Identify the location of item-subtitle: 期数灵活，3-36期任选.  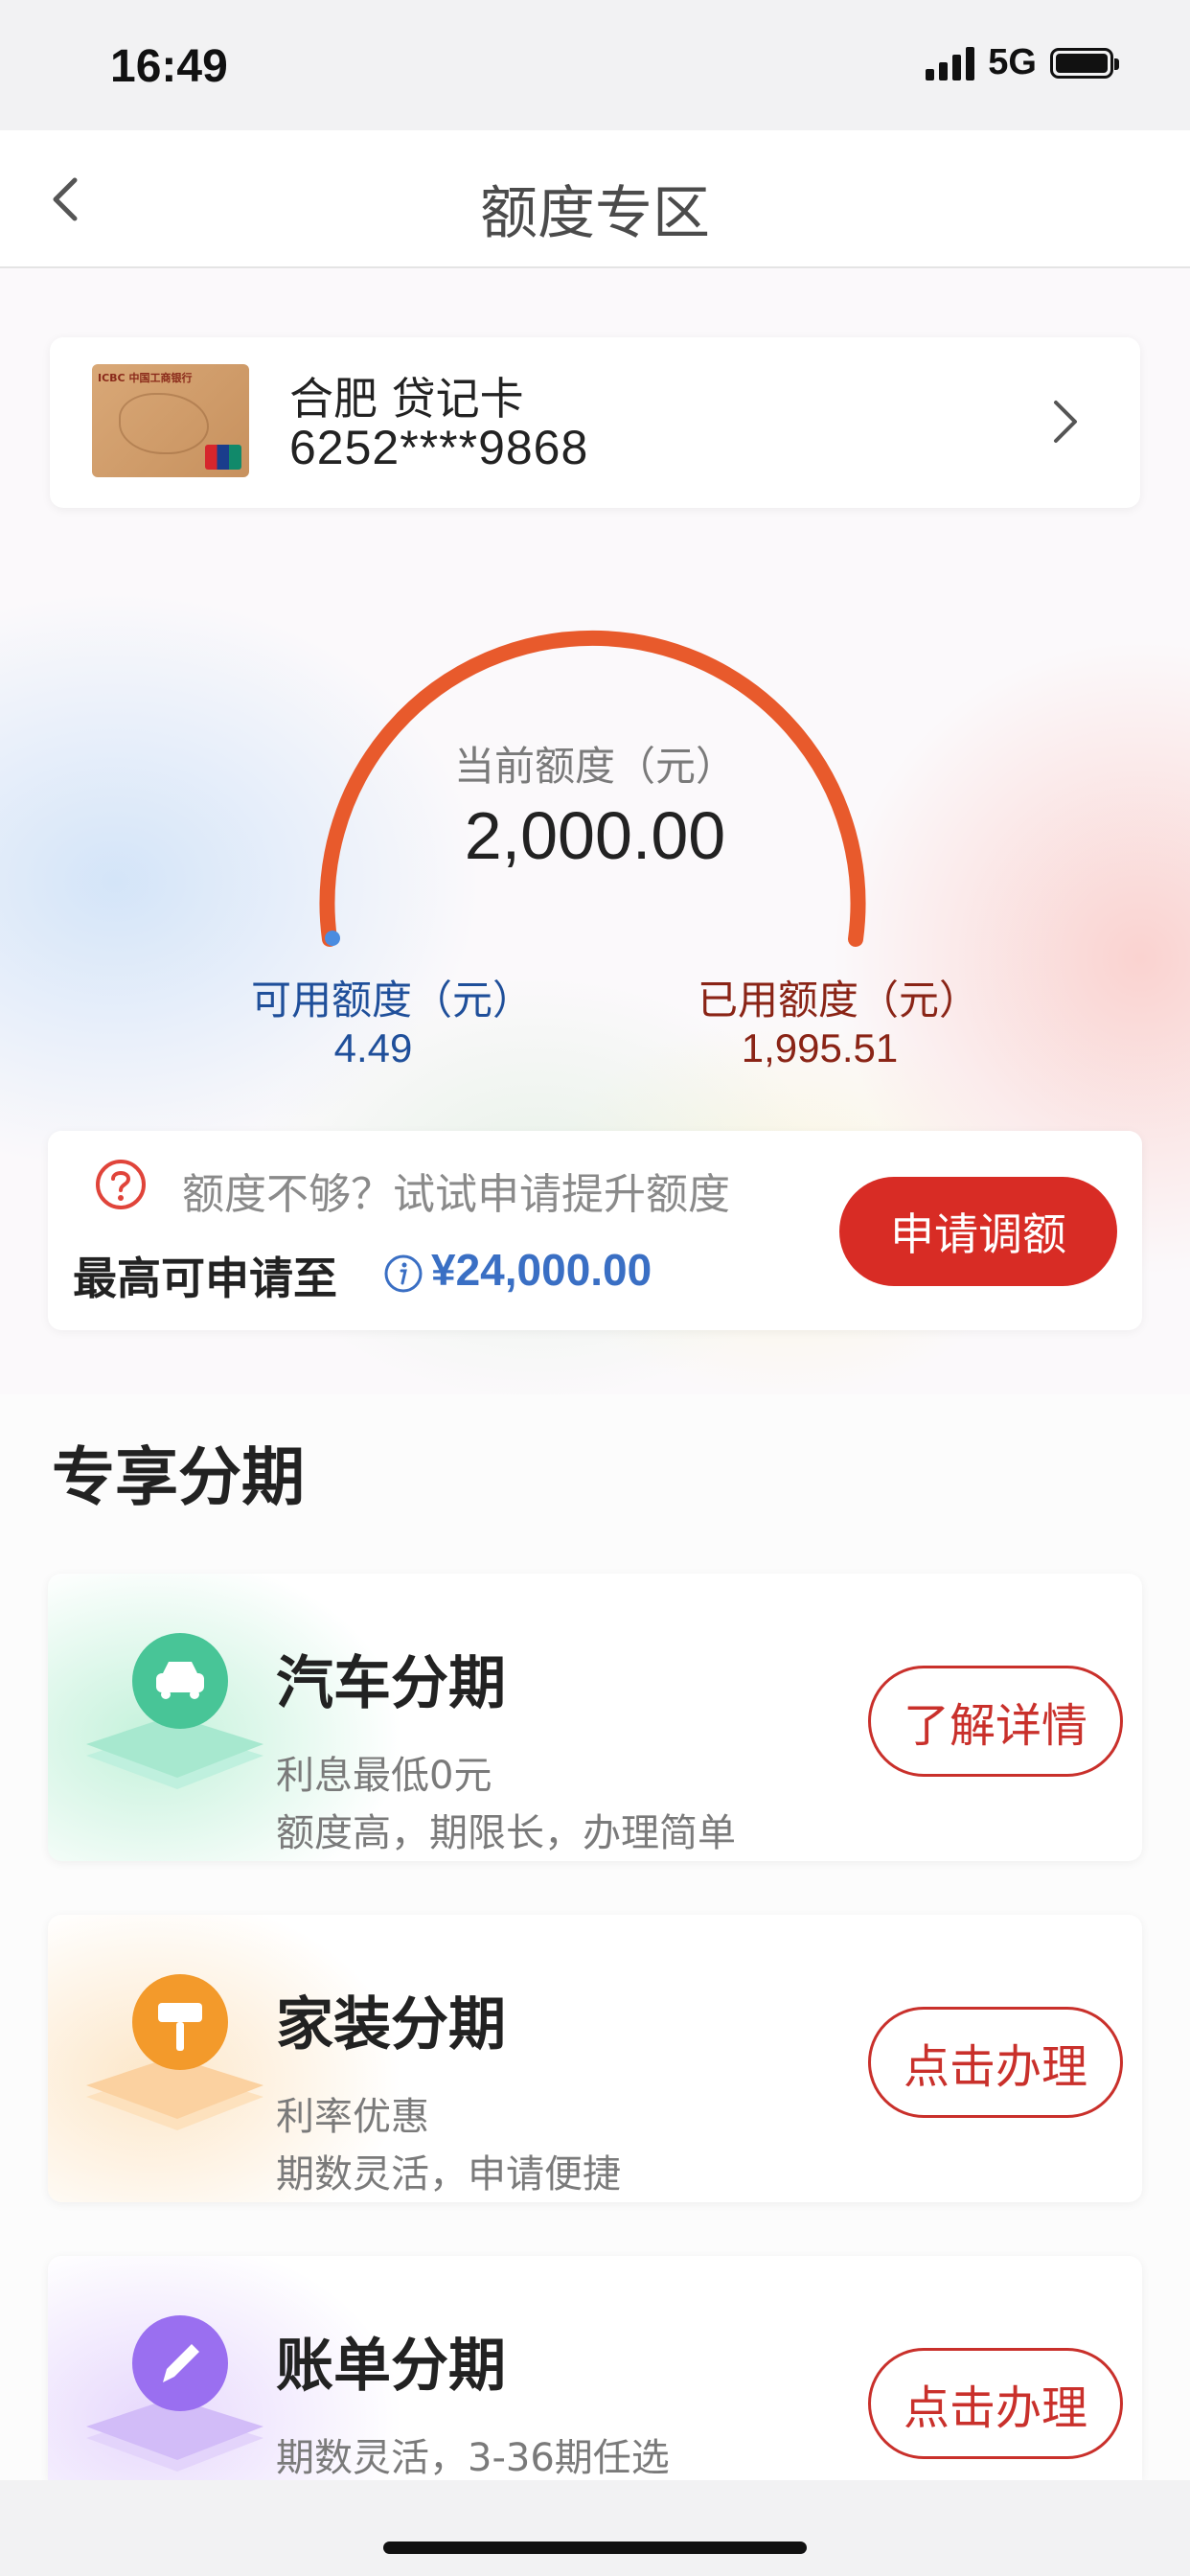
(473, 2458).